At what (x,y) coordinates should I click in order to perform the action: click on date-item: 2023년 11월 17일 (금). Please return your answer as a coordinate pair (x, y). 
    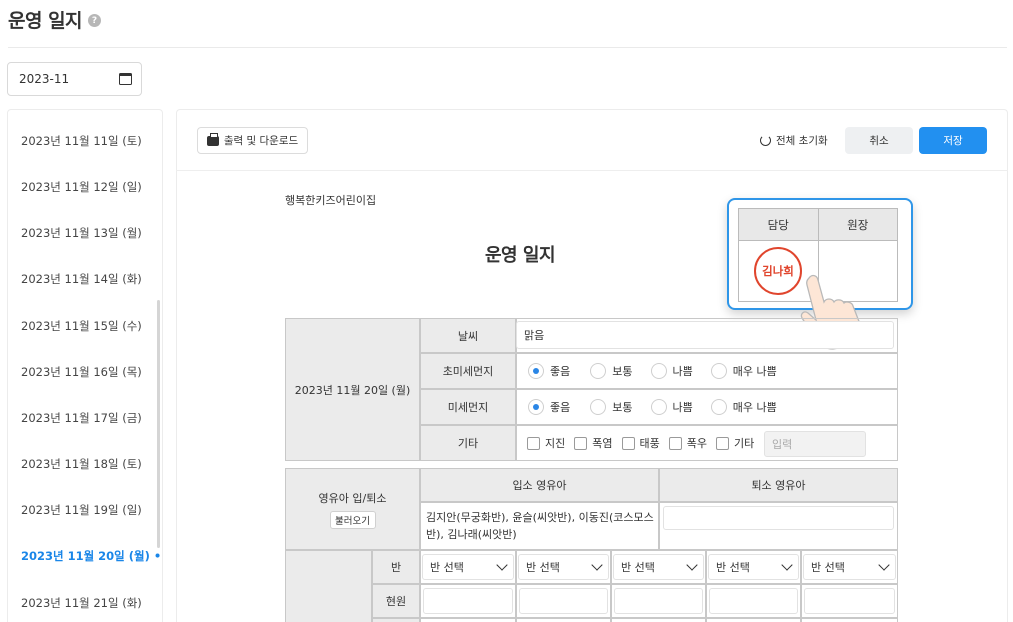
    Looking at the image, I should click on (81, 418).